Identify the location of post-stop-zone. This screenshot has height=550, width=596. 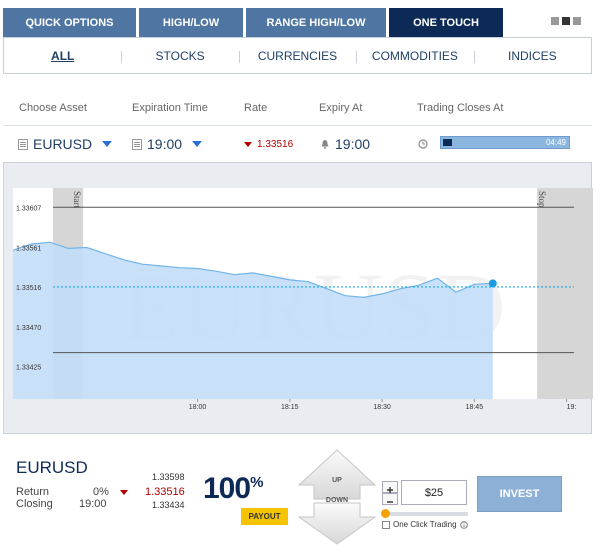
(565, 293).